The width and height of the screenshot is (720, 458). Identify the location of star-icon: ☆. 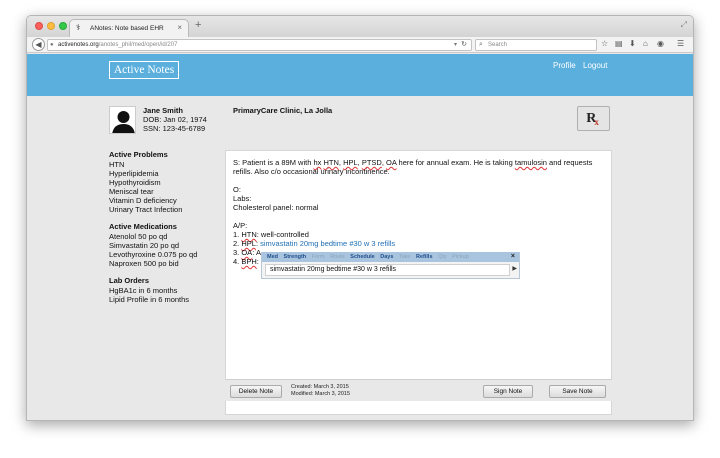
(604, 43).